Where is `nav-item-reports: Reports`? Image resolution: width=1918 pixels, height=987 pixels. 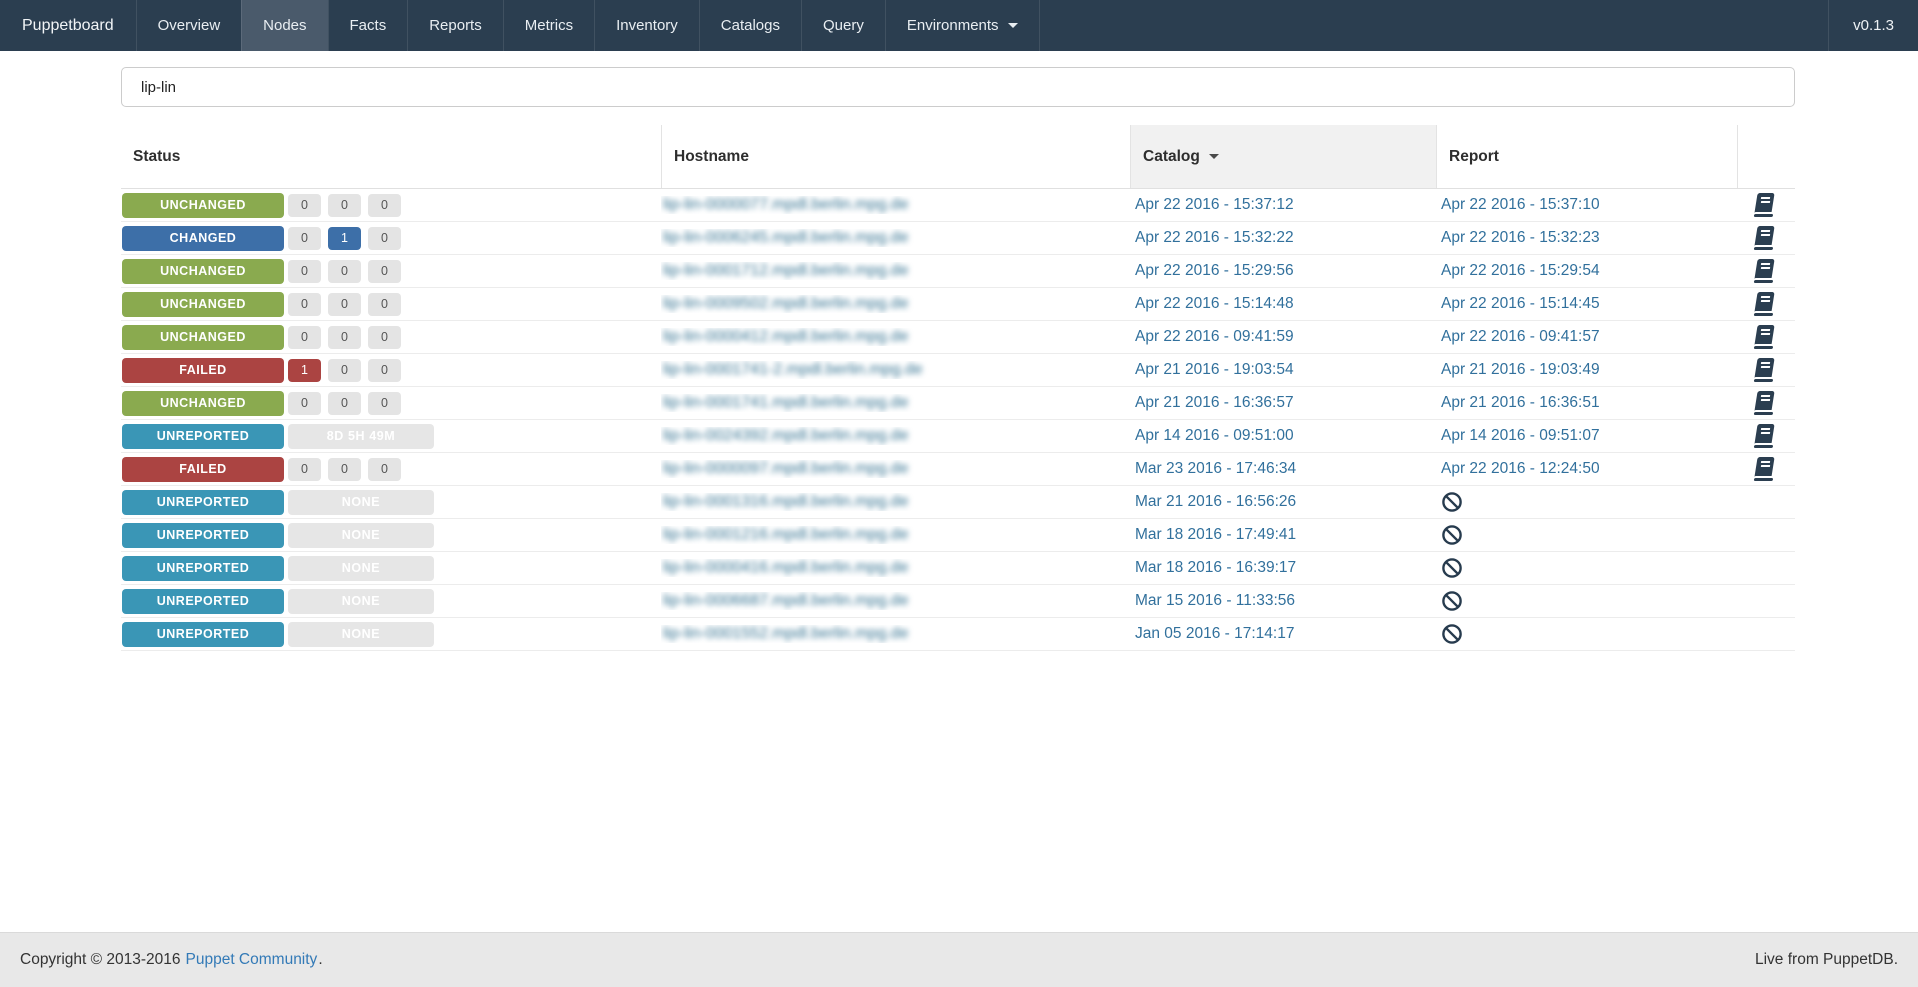 nav-item-reports: Reports is located at coordinates (455, 25).